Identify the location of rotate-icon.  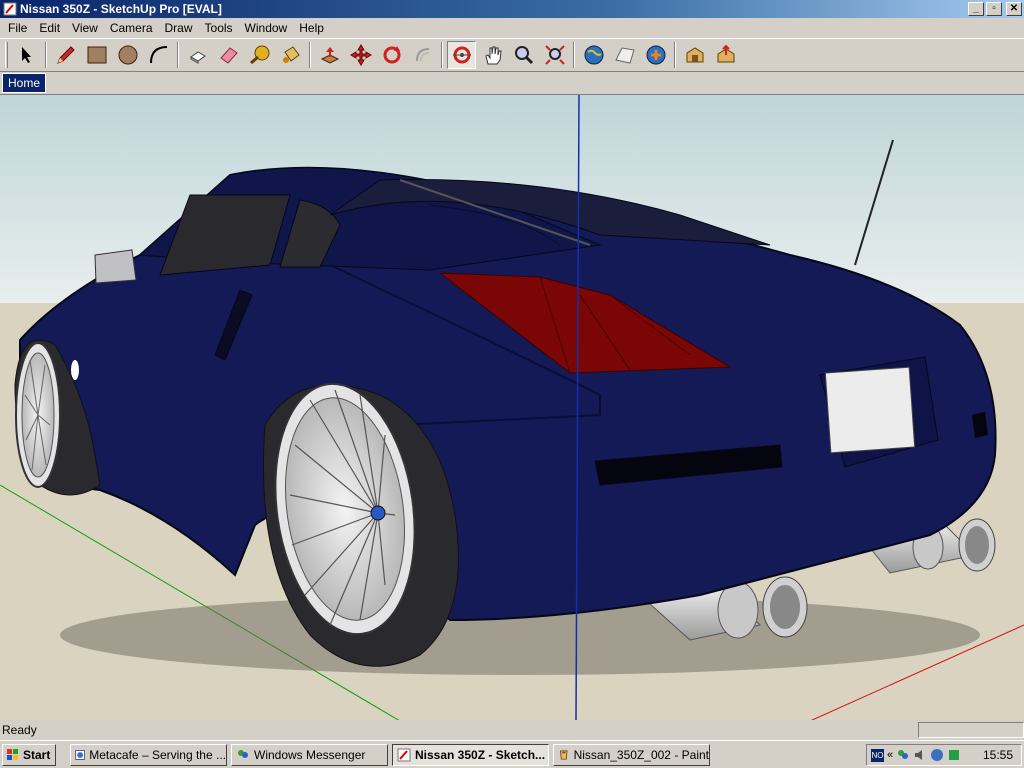
(391, 55).